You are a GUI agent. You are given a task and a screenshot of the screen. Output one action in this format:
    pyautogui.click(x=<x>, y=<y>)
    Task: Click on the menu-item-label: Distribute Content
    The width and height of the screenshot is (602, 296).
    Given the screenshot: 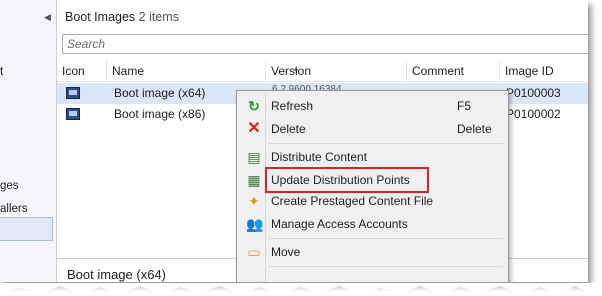 What is the action you would take?
    pyautogui.click(x=319, y=157)
    